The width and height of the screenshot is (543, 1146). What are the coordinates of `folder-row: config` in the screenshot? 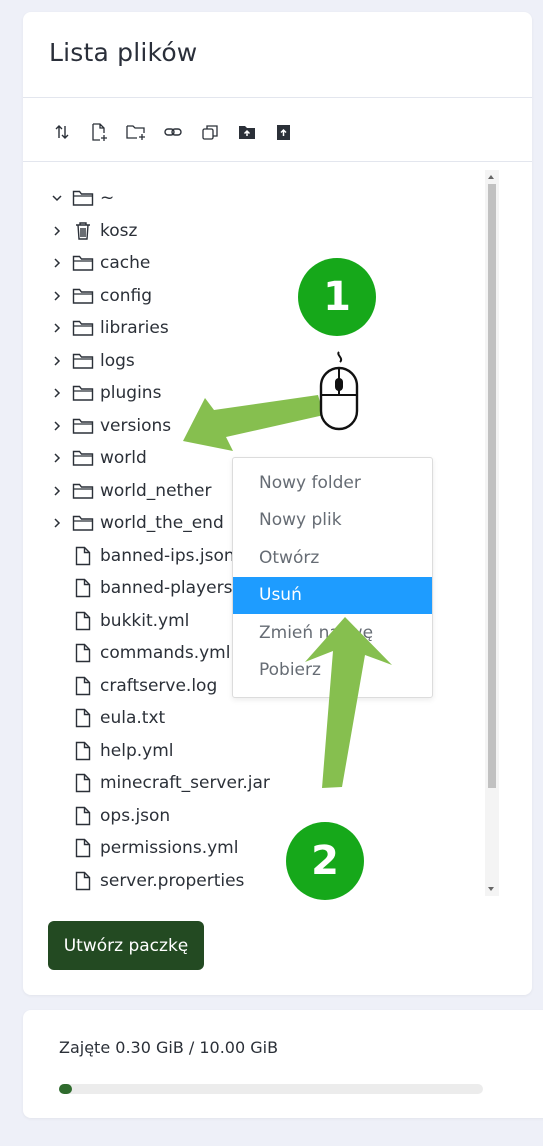 It's located at (99, 296).